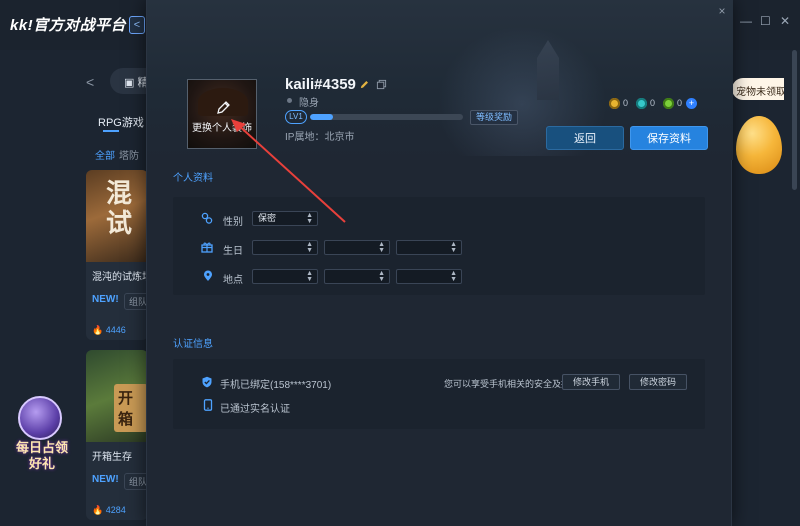  I want to click on gender-icon, so click(207, 218).